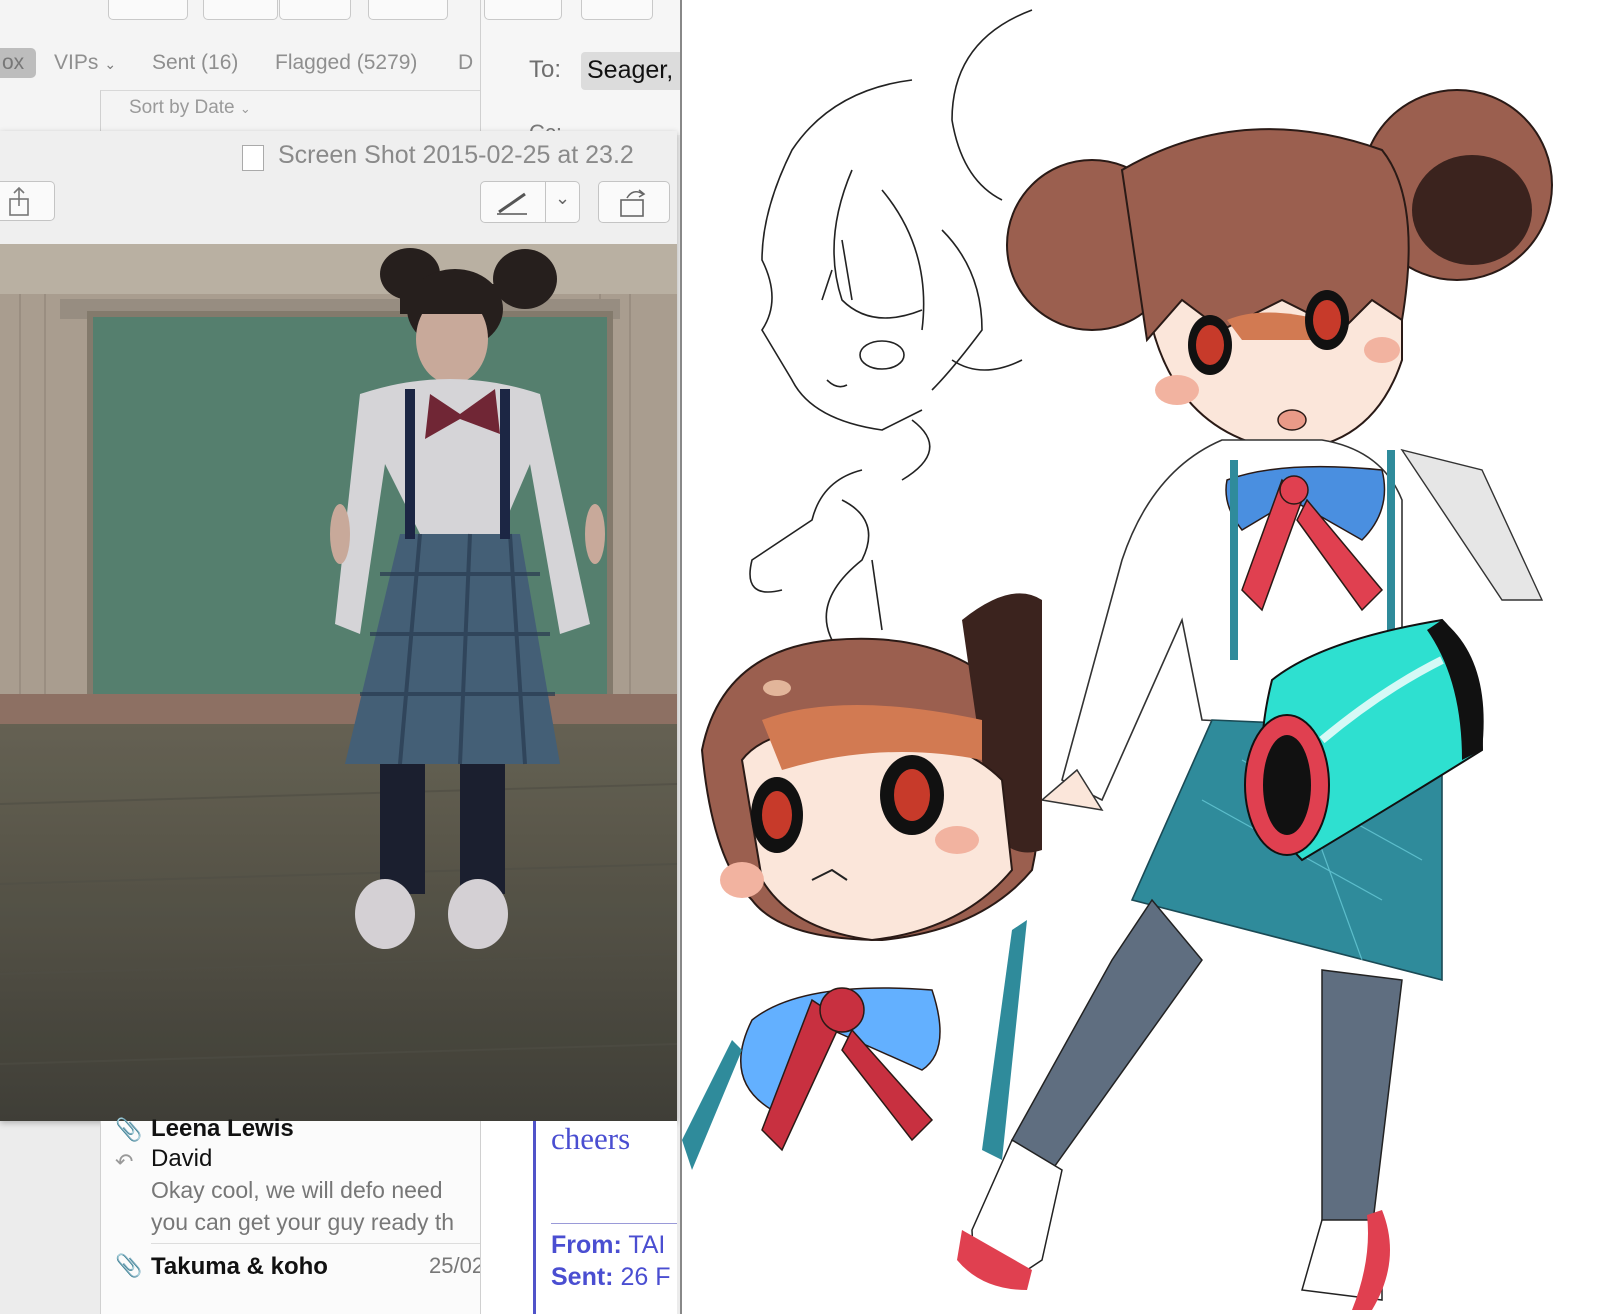  I want to click on separator, so click(545, 202).